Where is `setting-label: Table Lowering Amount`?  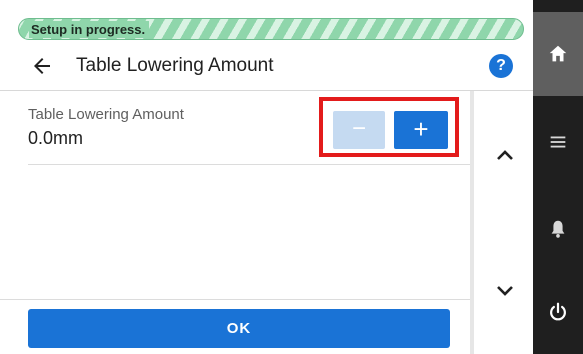
setting-label: Table Lowering Amount is located at coordinates (106, 114).